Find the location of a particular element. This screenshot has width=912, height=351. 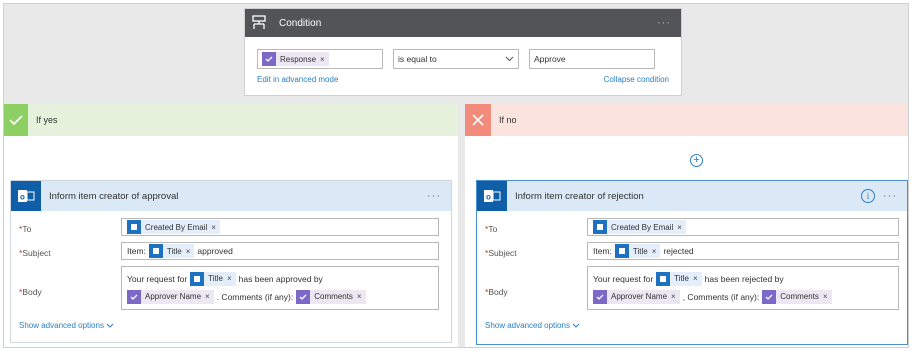

card-header: o Inform item creator of rejection i ··· is located at coordinates (692, 196).